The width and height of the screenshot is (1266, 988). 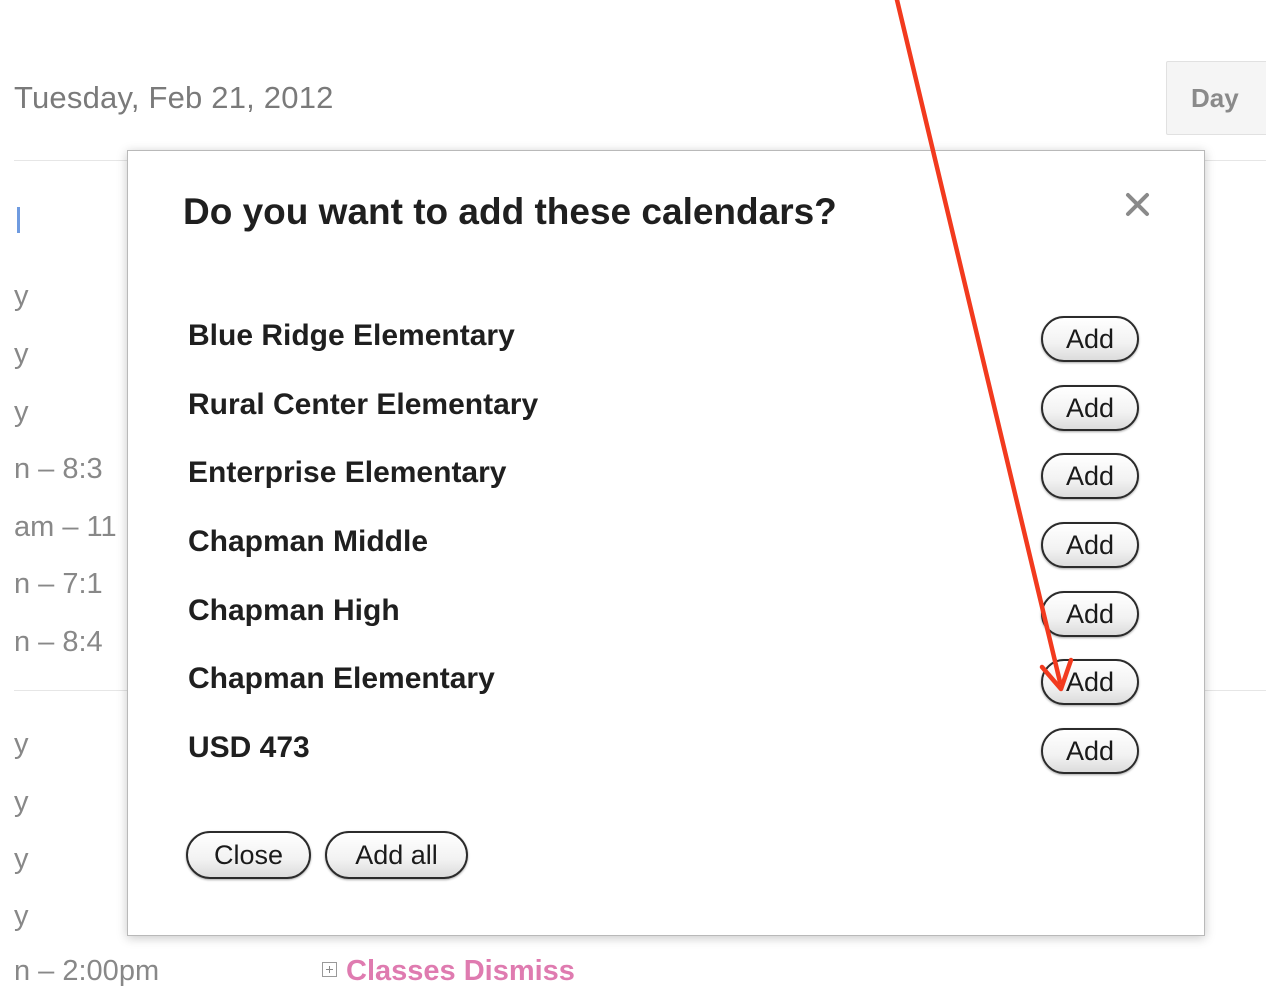 What do you see at coordinates (308, 542) in the screenshot?
I see `calendar-name: Chapman Middle` at bounding box center [308, 542].